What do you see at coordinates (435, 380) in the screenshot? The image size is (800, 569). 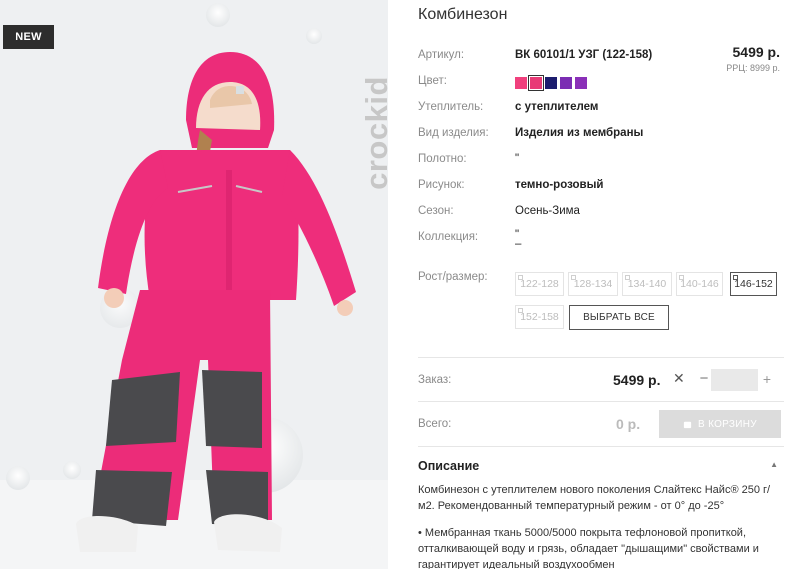 I see `order-label: Заказ:` at bounding box center [435, 380].